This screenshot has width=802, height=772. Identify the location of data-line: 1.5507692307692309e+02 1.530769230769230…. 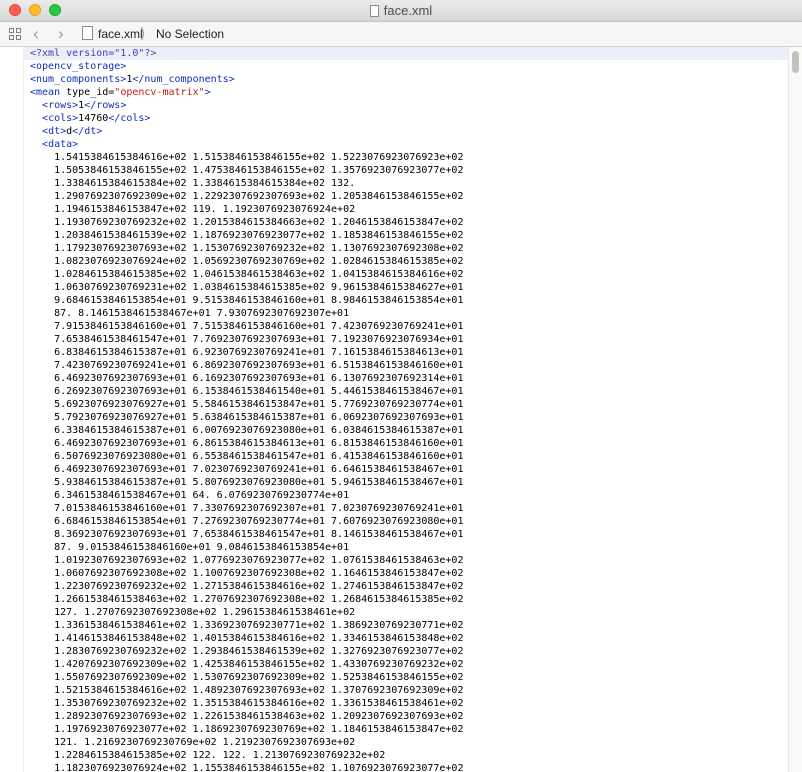
(247, 677).